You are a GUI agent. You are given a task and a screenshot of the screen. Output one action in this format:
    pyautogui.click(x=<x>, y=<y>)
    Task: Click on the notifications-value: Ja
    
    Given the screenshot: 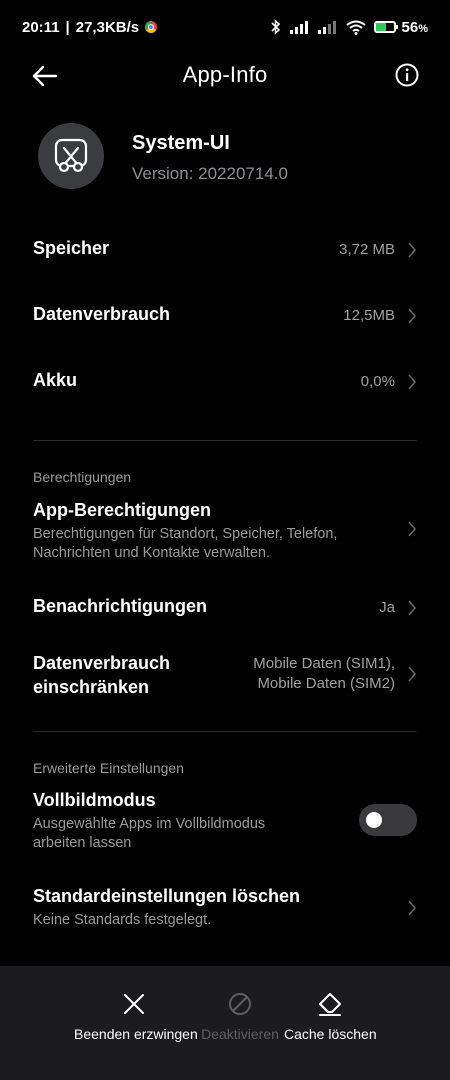 What is the action you would take?
    pyautogui.click(x=387, y=607)
    